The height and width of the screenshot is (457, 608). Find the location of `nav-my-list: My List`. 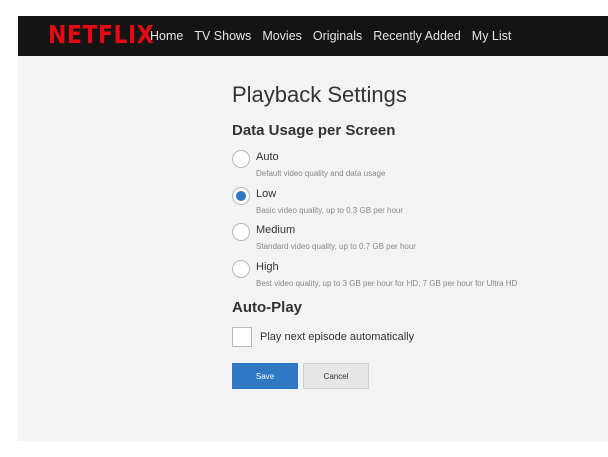

nav-my-list: My List is located at coordinates (492, 36).